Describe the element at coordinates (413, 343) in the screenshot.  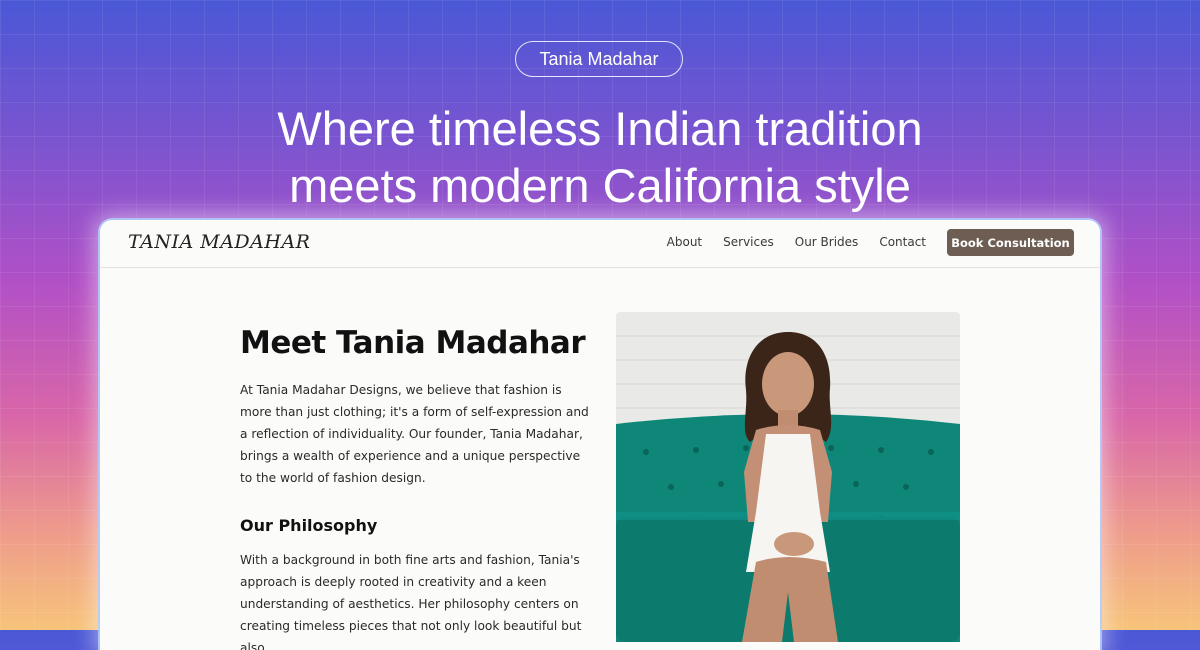
I see `section-title: Meet Tania Madahar` at that location.